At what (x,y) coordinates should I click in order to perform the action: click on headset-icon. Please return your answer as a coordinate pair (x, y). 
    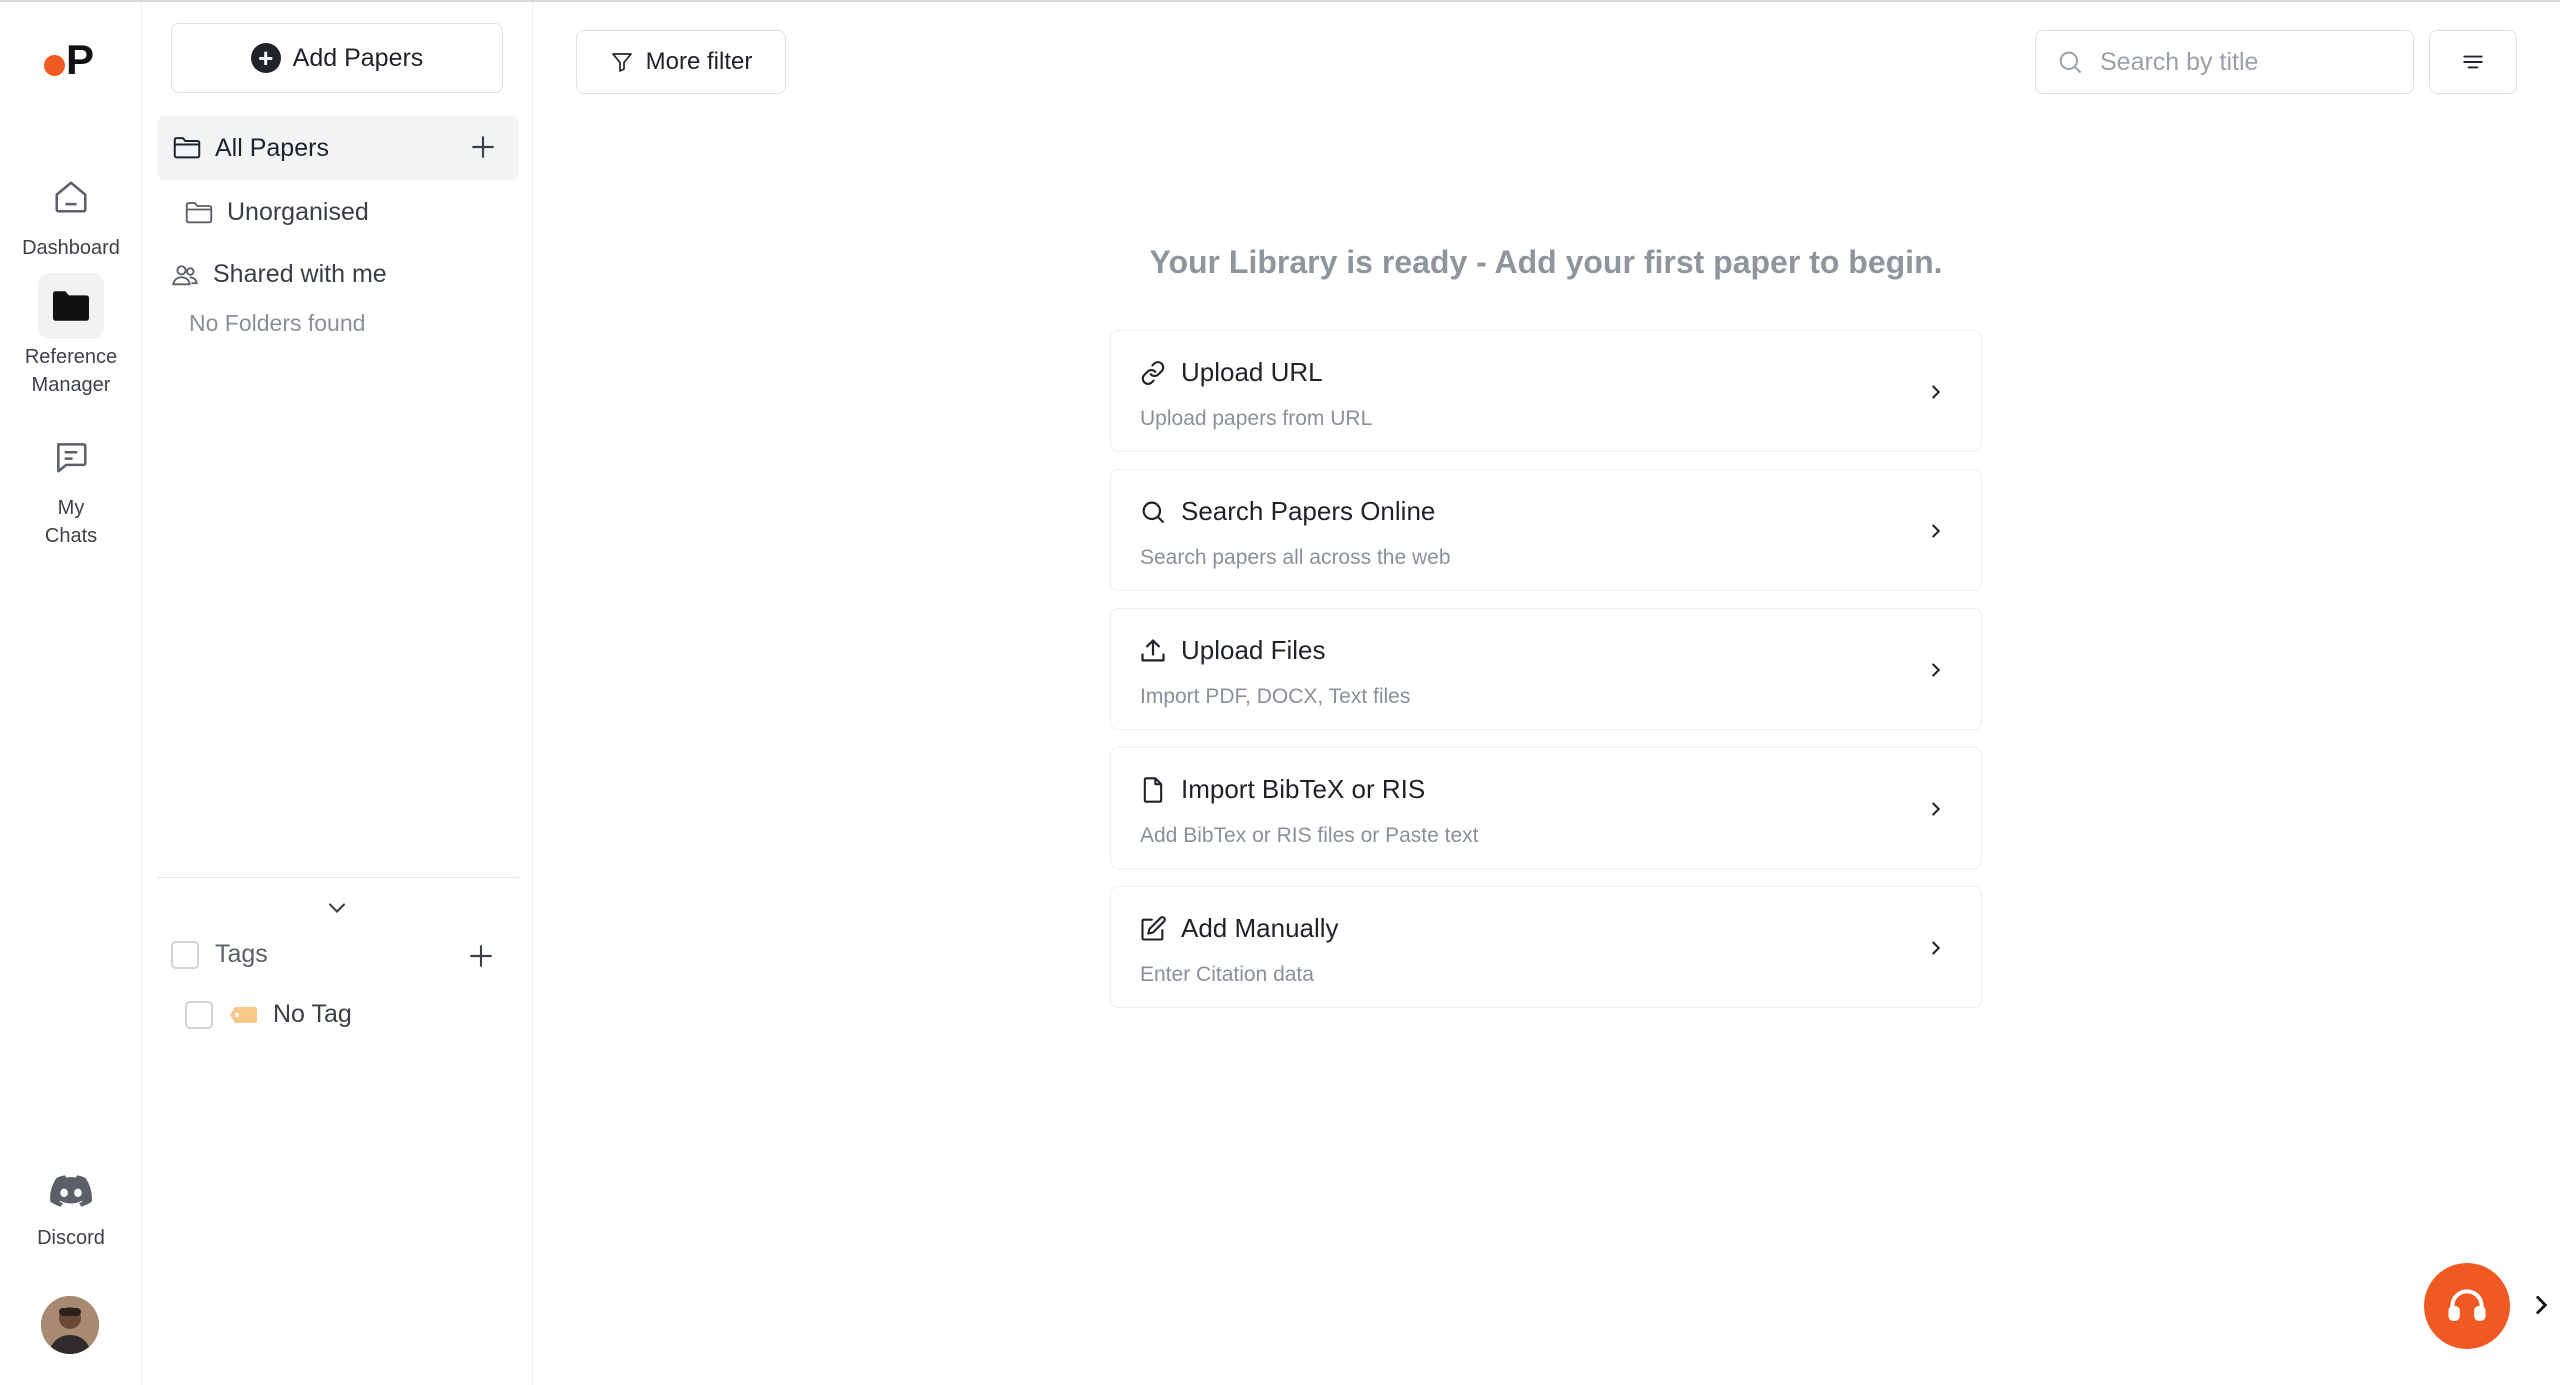
    Looking at the image, I should click on (2467, 1306).